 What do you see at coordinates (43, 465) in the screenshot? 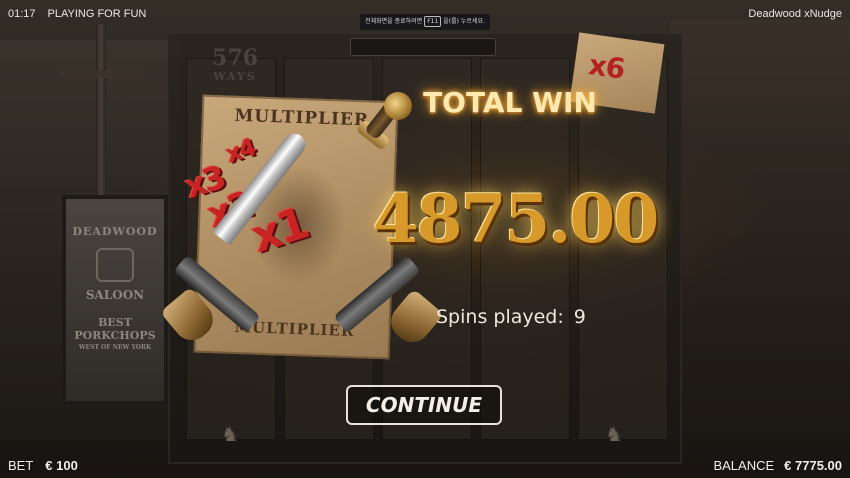
I see `bet-display: BET € 100` at bounding box center [43, 465].